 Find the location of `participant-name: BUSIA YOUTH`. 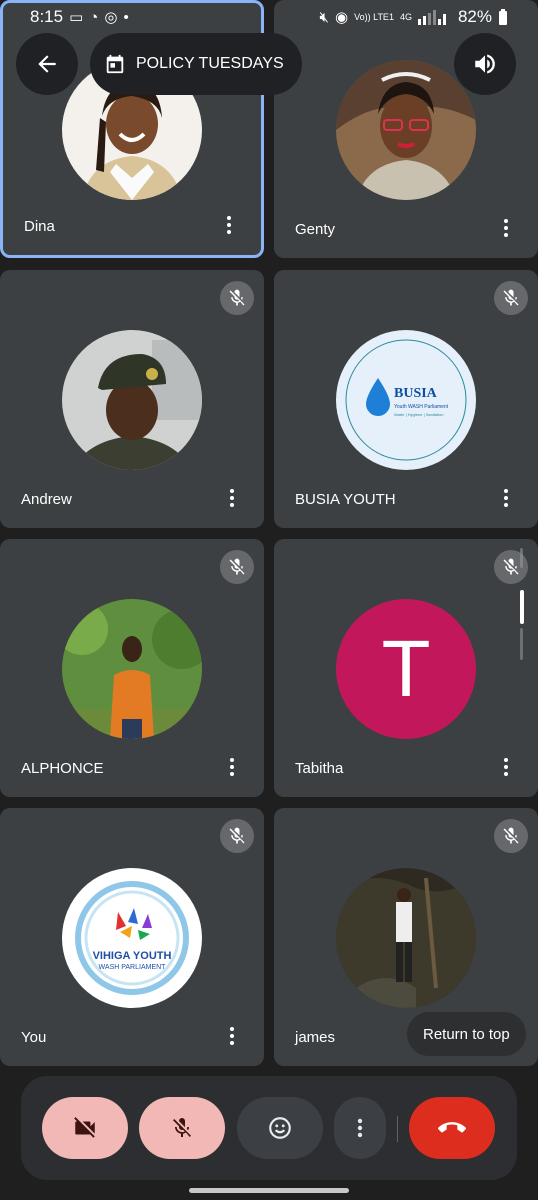

participant-name: BUSIA YOUTH is located at coordinates (345, 499).